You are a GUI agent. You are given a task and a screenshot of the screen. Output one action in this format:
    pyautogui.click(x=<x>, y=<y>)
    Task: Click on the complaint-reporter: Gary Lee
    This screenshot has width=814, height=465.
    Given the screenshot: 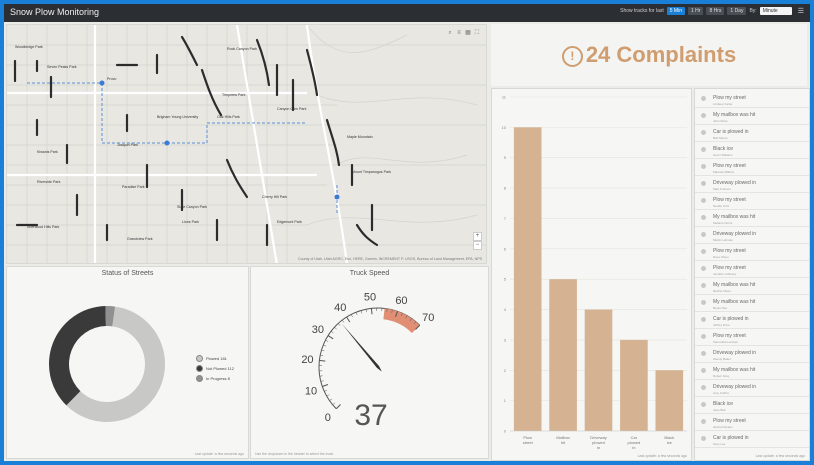 What is the action you would take?
    pyautogui.click(x=719, y=443)
    